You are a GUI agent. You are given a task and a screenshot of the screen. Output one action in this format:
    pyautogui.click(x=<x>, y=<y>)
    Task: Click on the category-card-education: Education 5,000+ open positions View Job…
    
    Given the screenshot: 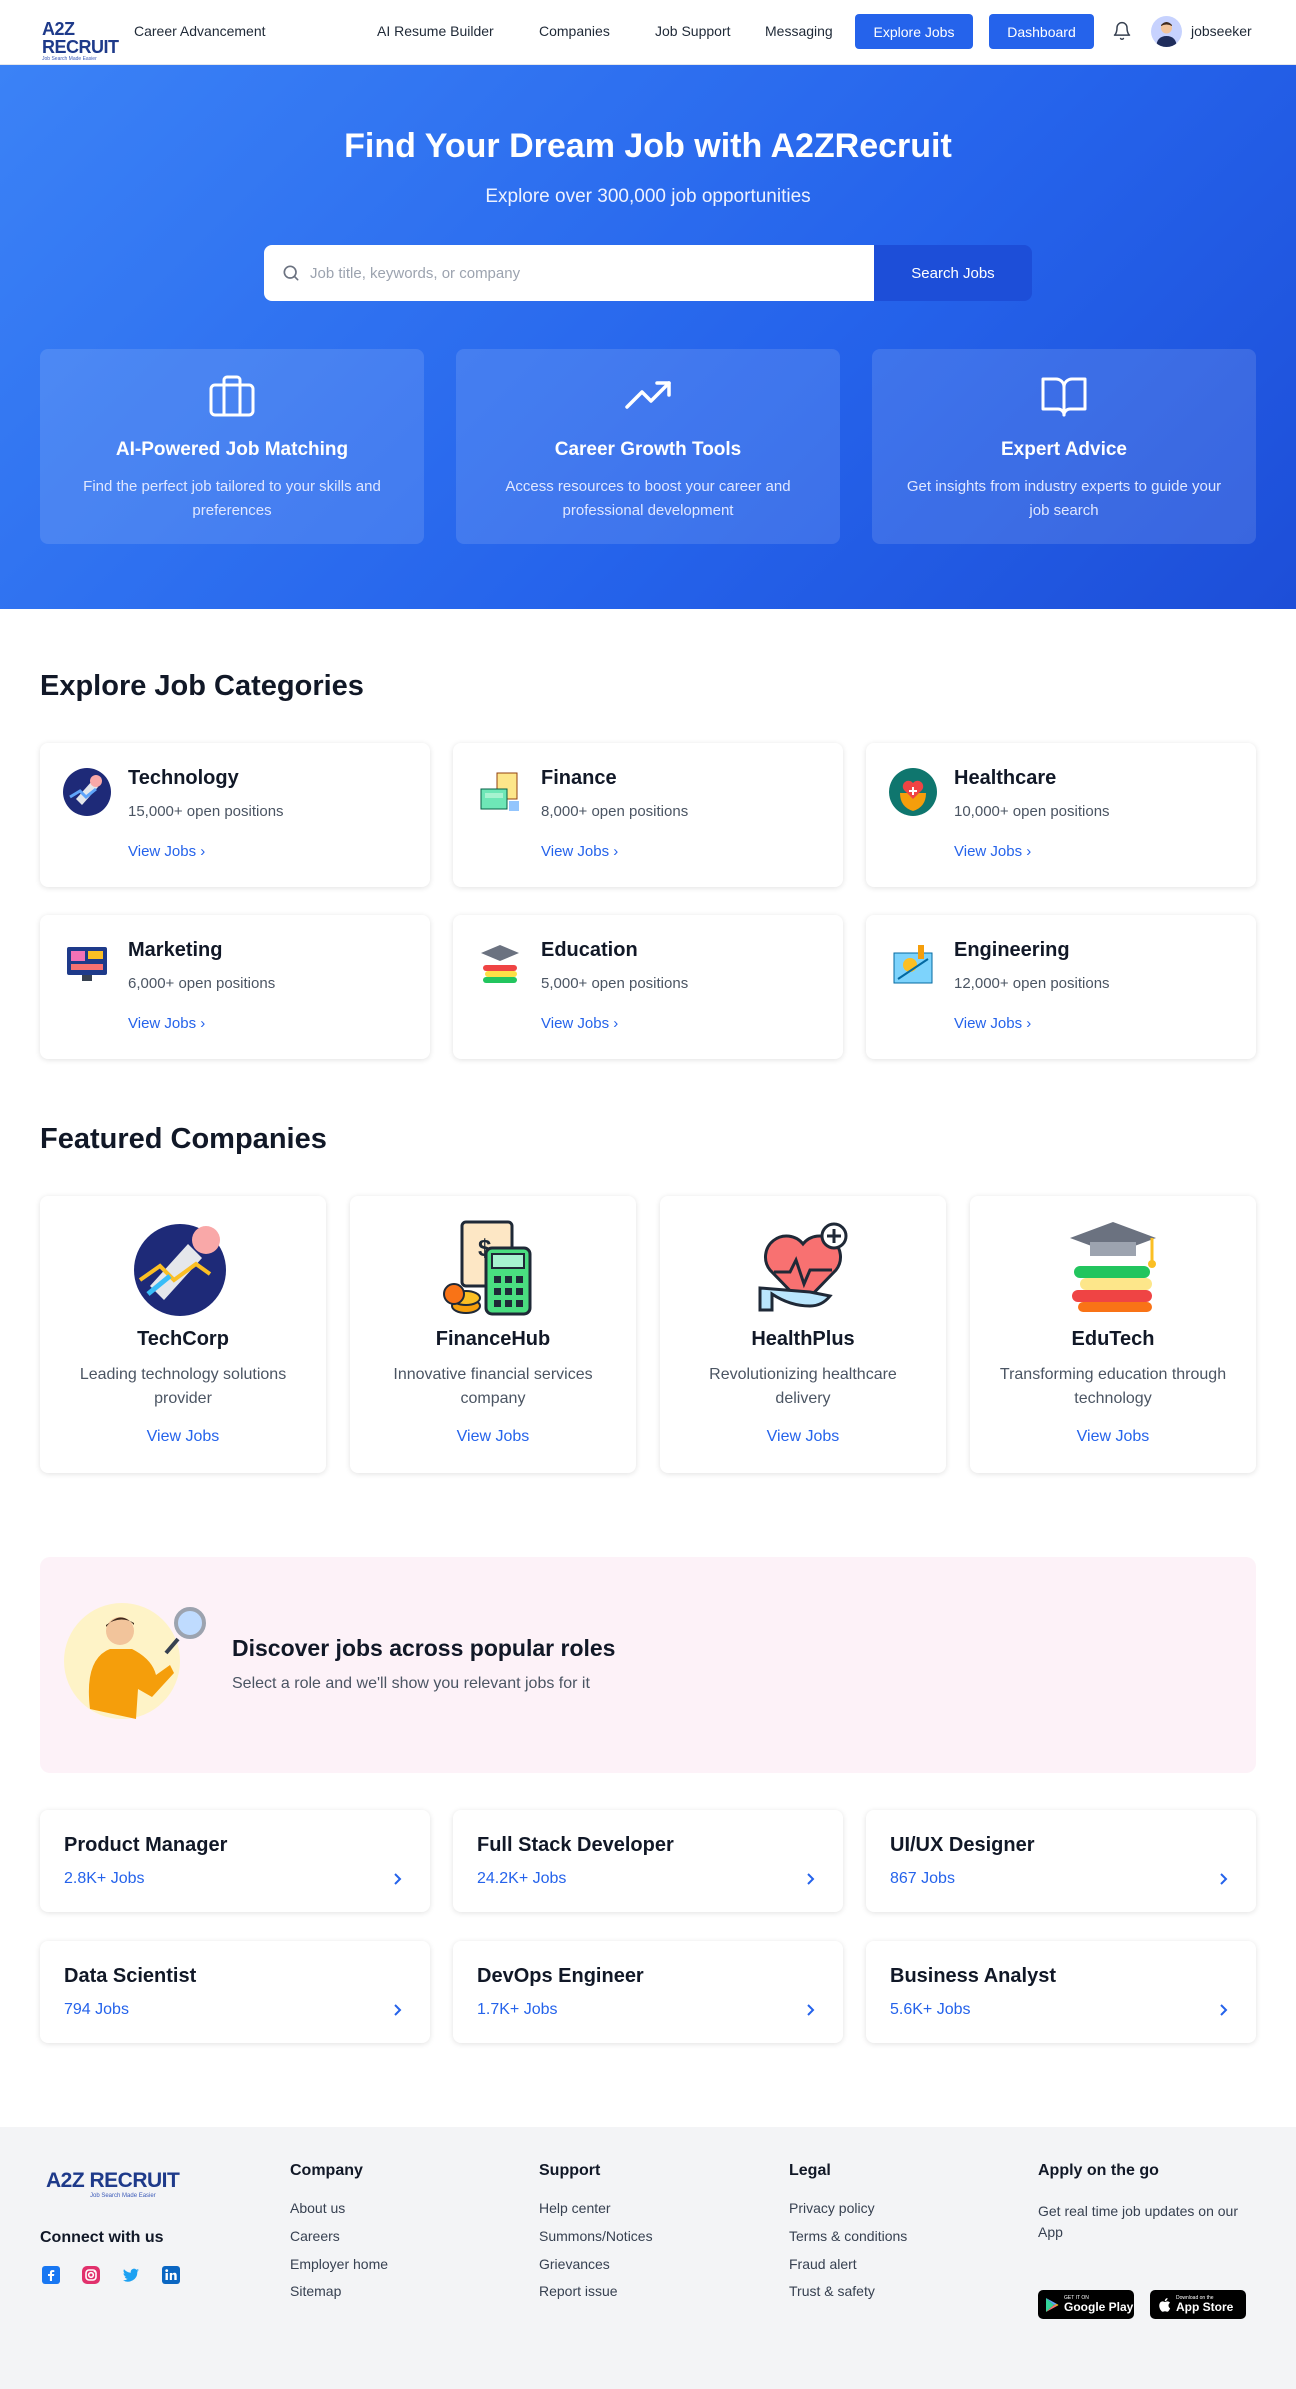 What is the action you would take?
    pyautogui.click(x=648, y=987)
    